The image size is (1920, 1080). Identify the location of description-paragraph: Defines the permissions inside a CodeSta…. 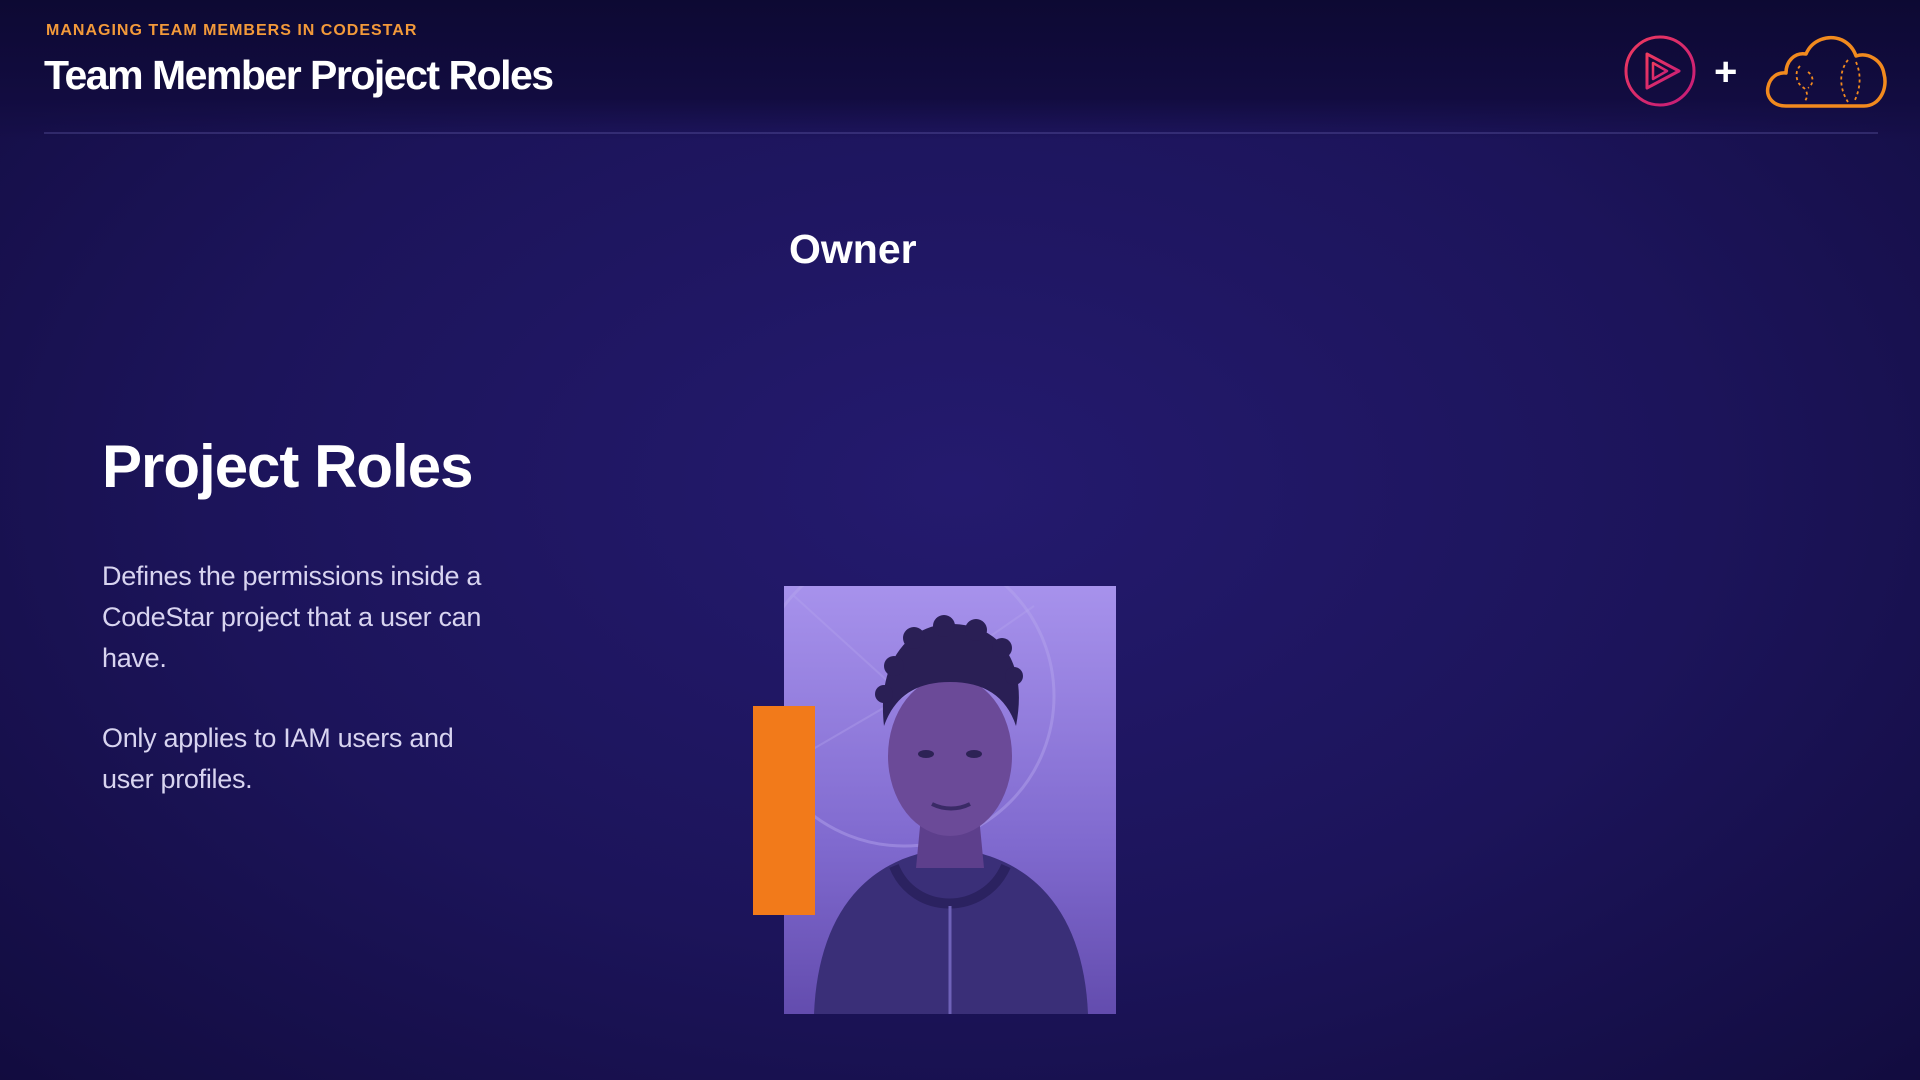
(292, 617).